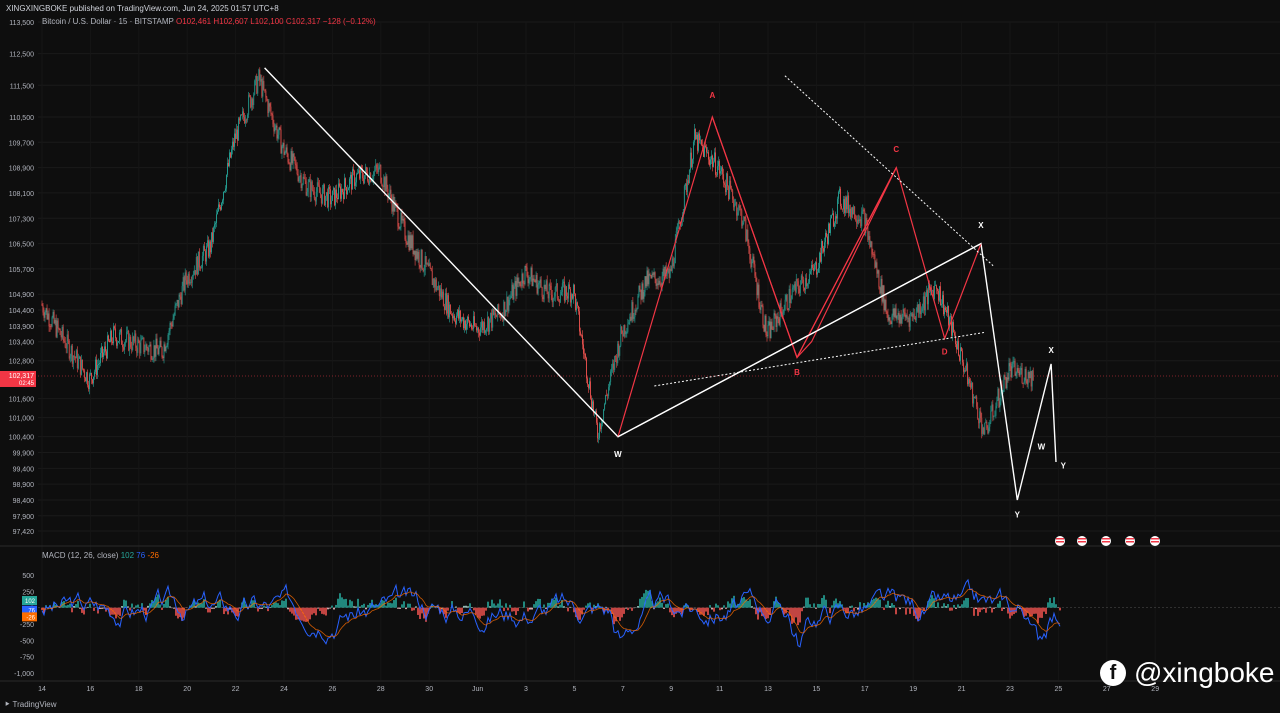  Describe the element at coordinates (100, 555) in the screenshot. I see `macd-legend: MACD (12, 26, close) 102 76 -26` at that location.